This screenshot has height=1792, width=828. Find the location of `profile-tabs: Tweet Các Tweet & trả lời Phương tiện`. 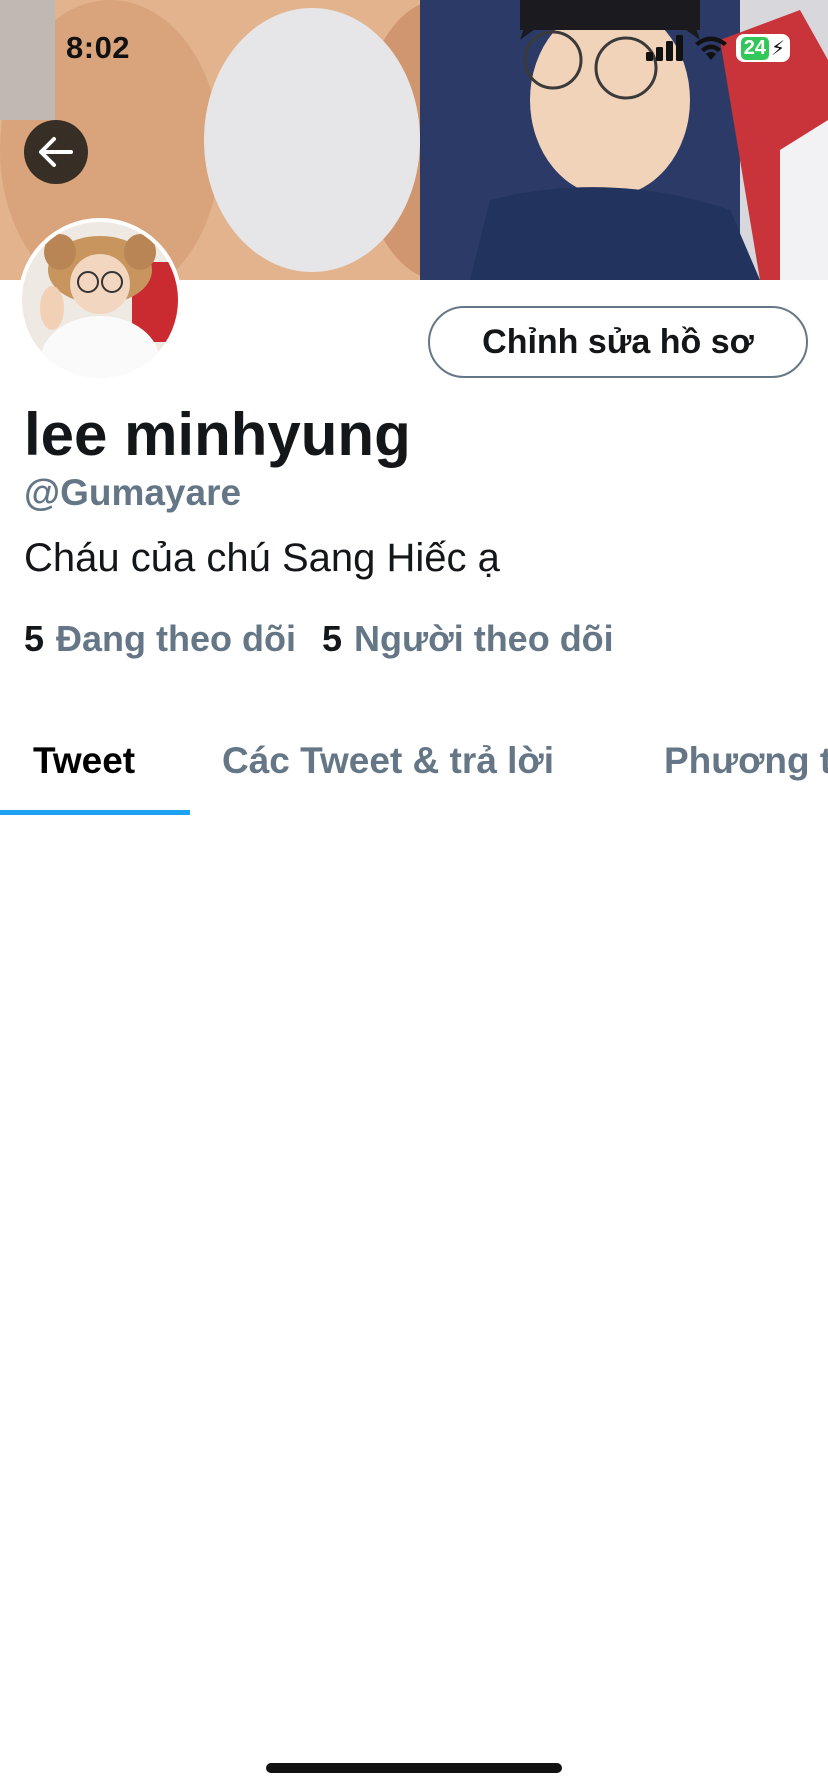

profile-tabs: Tweet Các Tweet & trả lời Phương tiện is located at coordinates (414, 778).